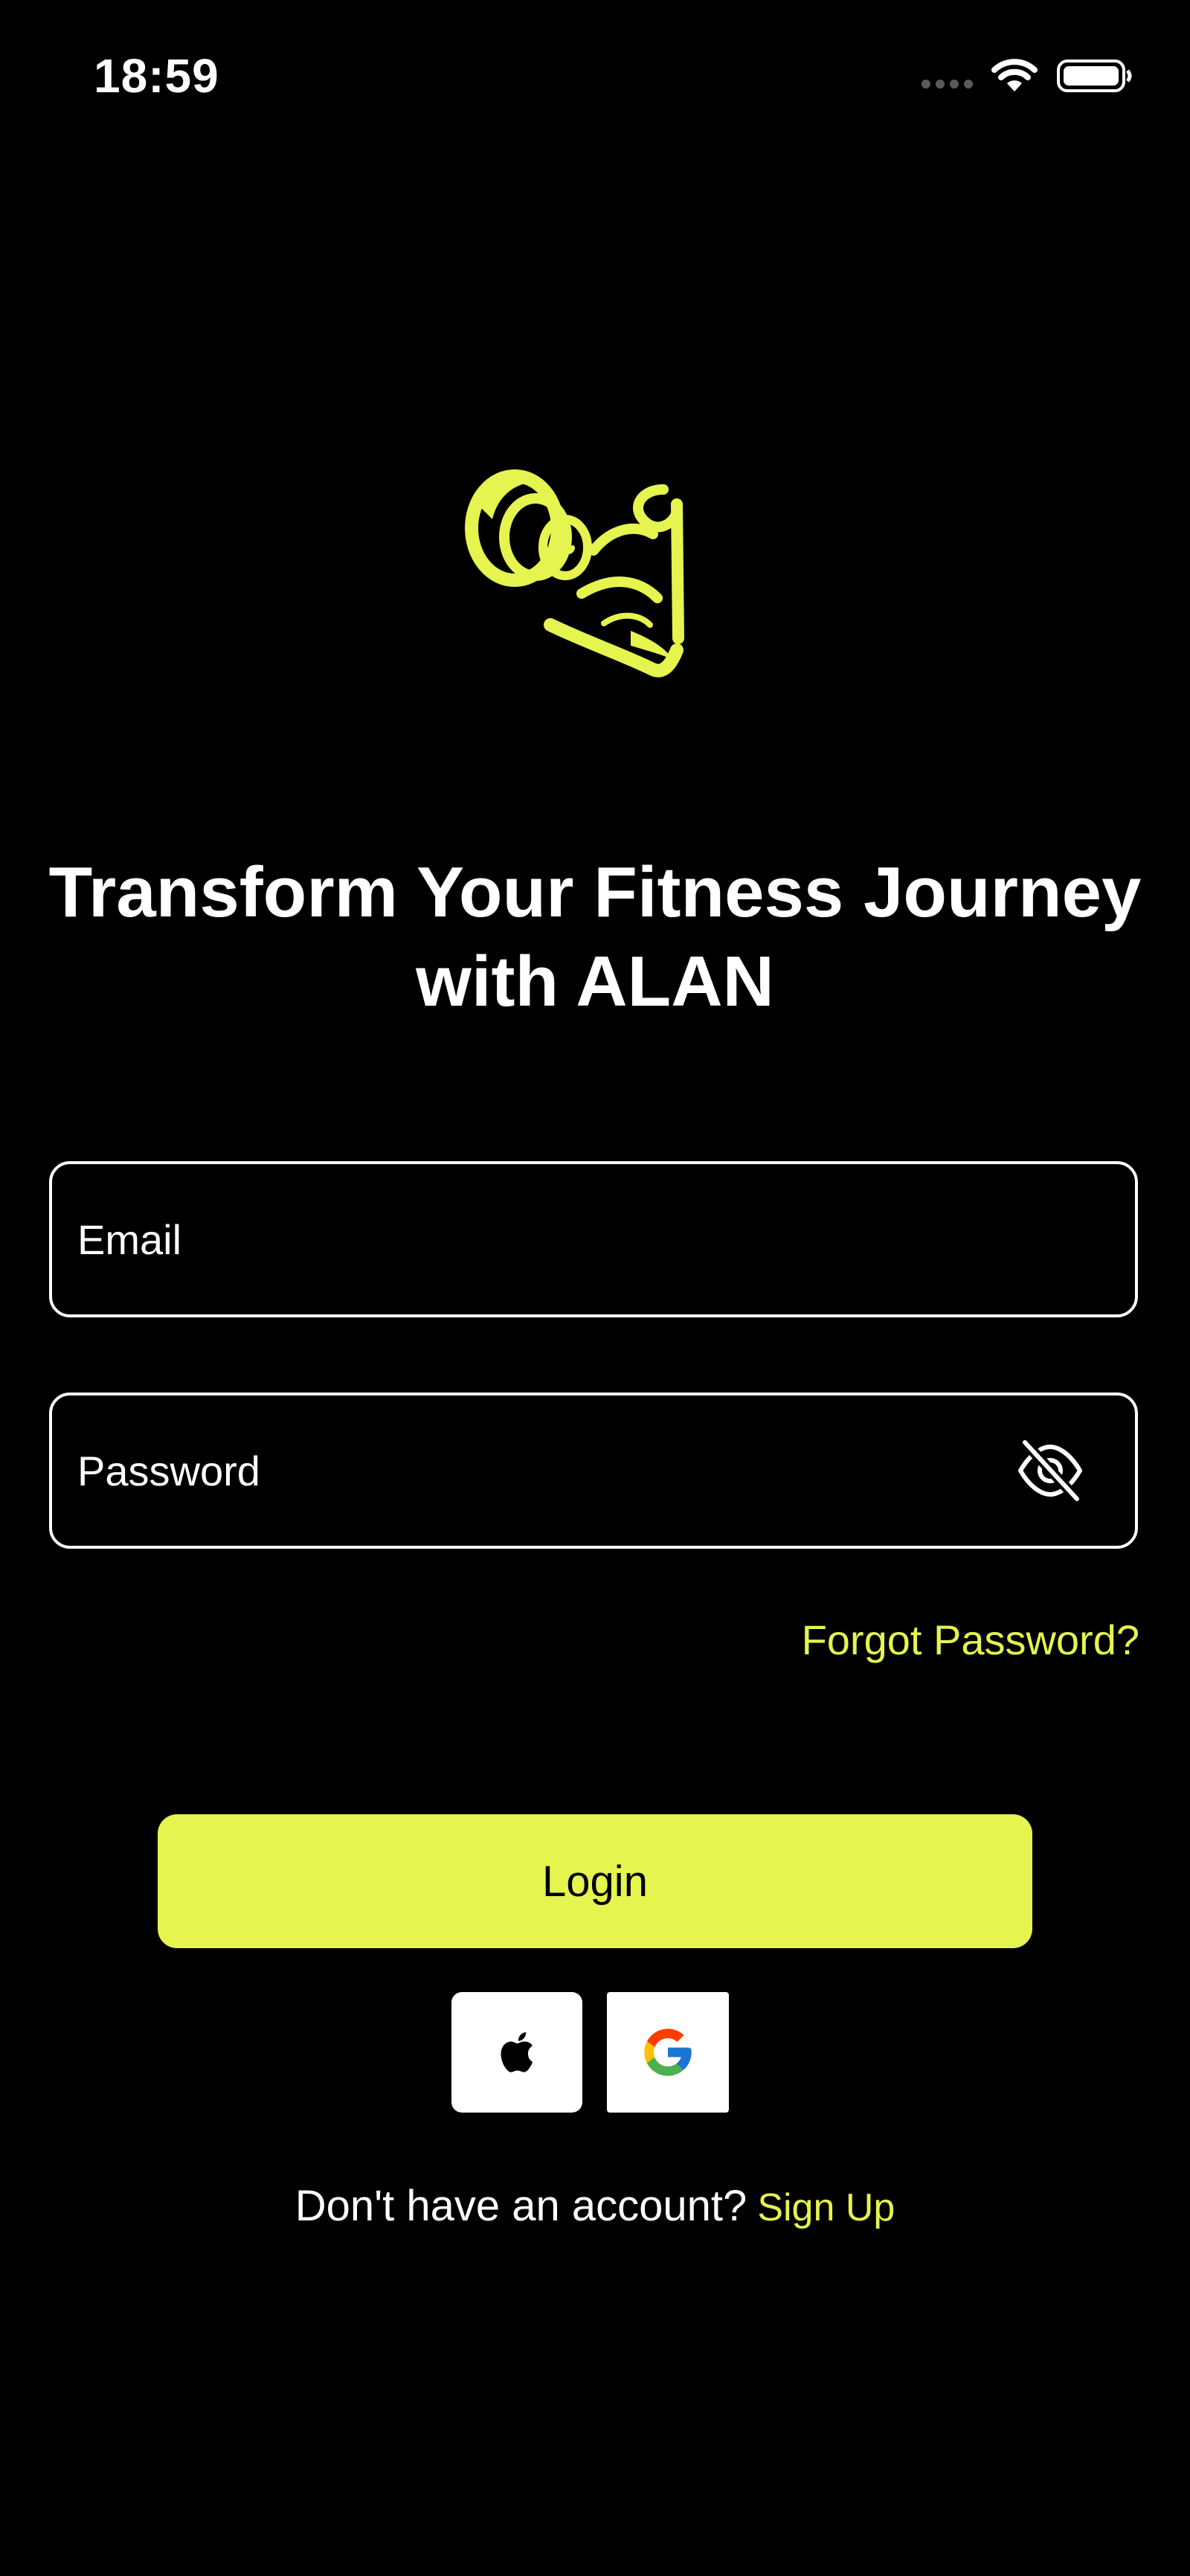 This screenshot has width=1190, height=2576. Describe the element at coordinates (545, 1470) in the screenshot. I see `password-input` at that location.